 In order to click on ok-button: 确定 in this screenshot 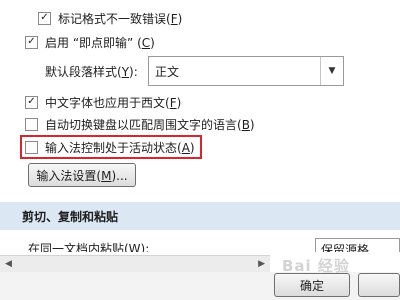, I will do `click(312, 285)`.